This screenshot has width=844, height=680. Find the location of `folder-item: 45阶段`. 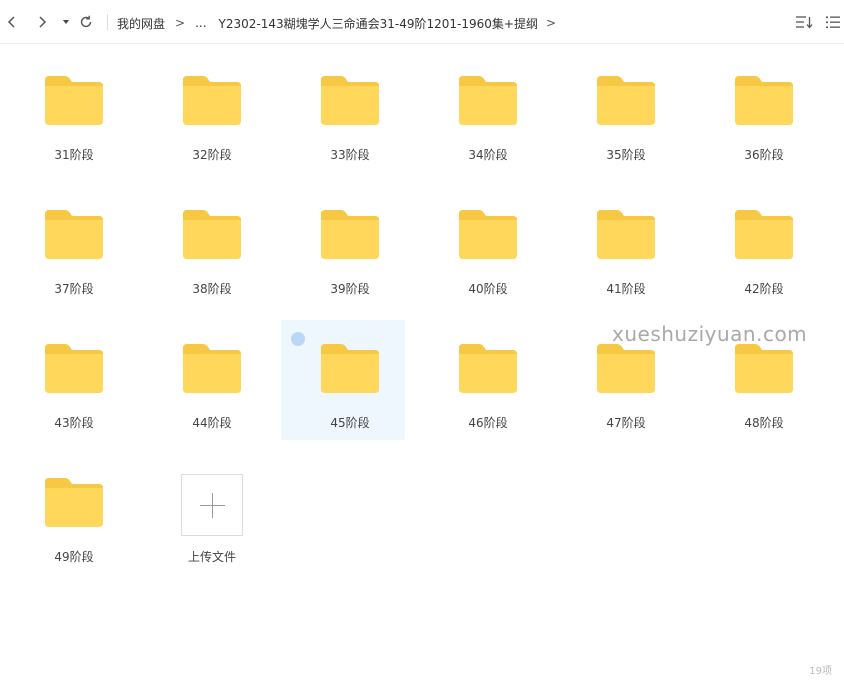

folder-item: 45阶段 is located at coordinates (343, 380).